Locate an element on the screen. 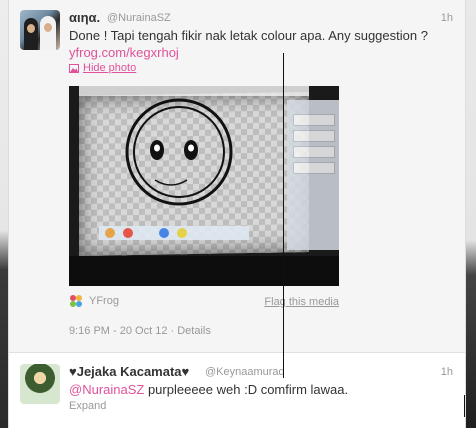 The height and width of the screenshot is (428, 476). photo-icon is located at coordinates (74, 68).